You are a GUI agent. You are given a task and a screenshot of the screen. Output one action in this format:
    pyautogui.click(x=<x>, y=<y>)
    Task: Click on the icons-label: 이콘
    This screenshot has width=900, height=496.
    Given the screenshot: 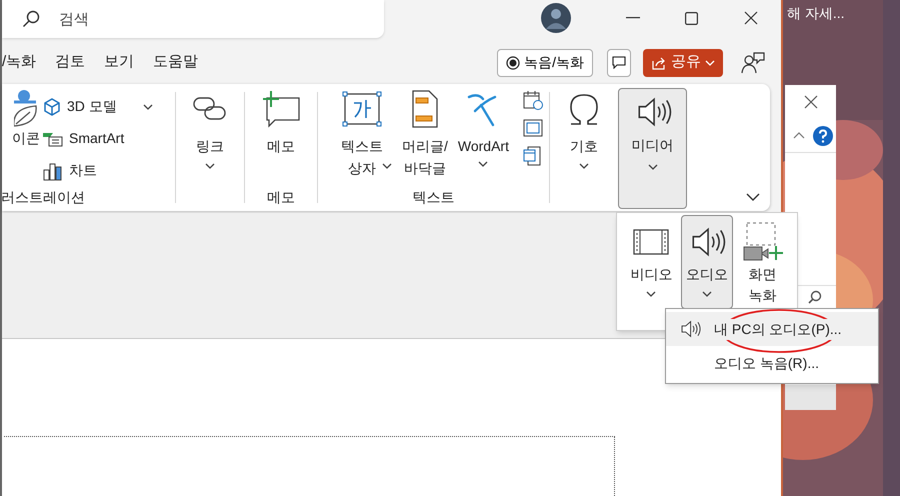 What is the action you would take?
    pyautogui.click(x=26, y=138)
    